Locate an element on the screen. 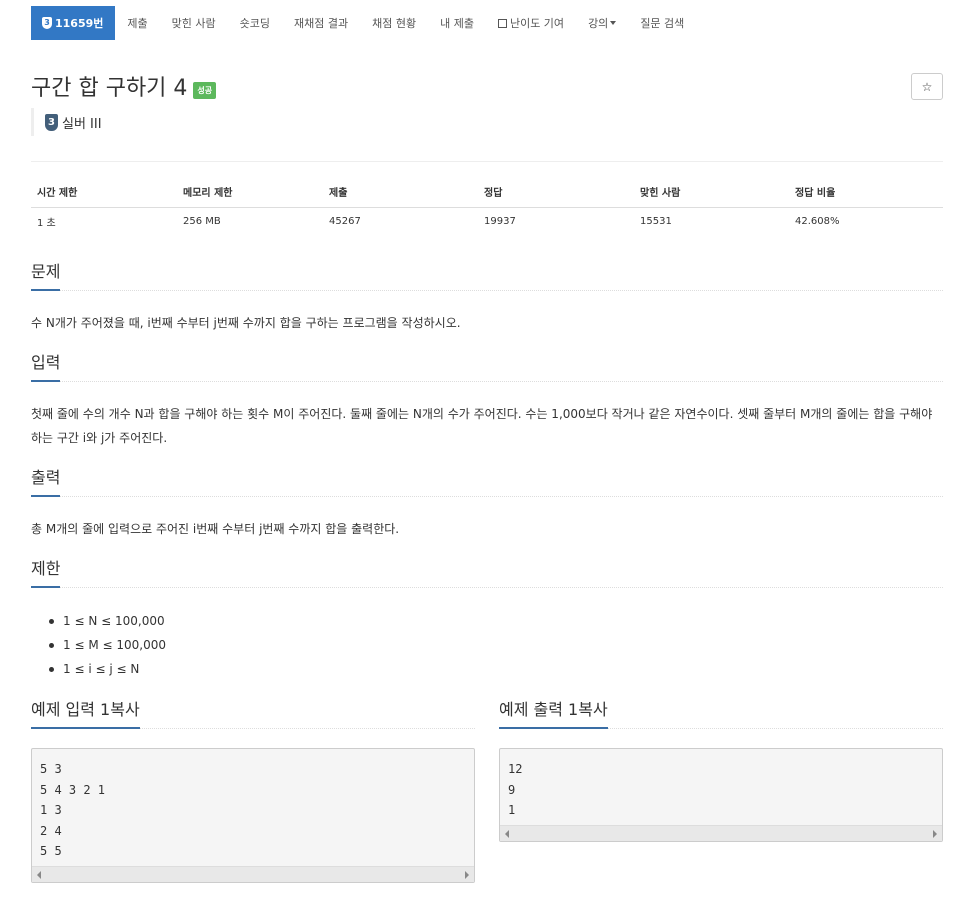 Image resolution: width=963 pixels, height=901 pixels. problem-title-row: 구간 합 구하기 4 성공 is located at coordinates (124, 86).